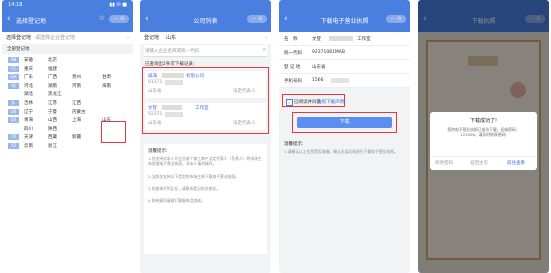 The image size is (551, 273). I want to click on province-item: 西藏, so click(52, 137).